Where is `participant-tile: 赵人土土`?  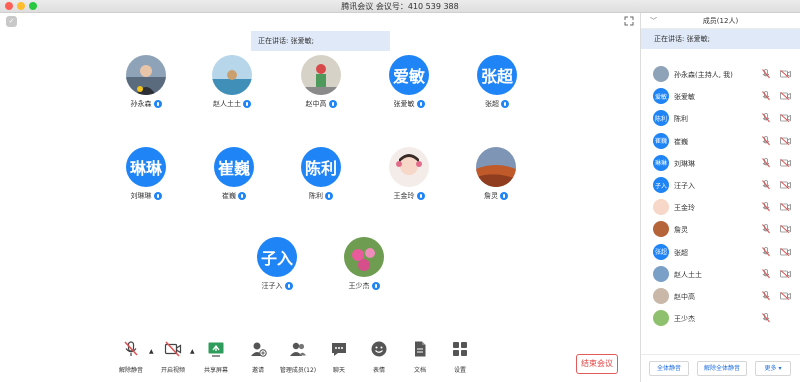
participant-tile: 赵人土土 is located at coordinates (232, 82).